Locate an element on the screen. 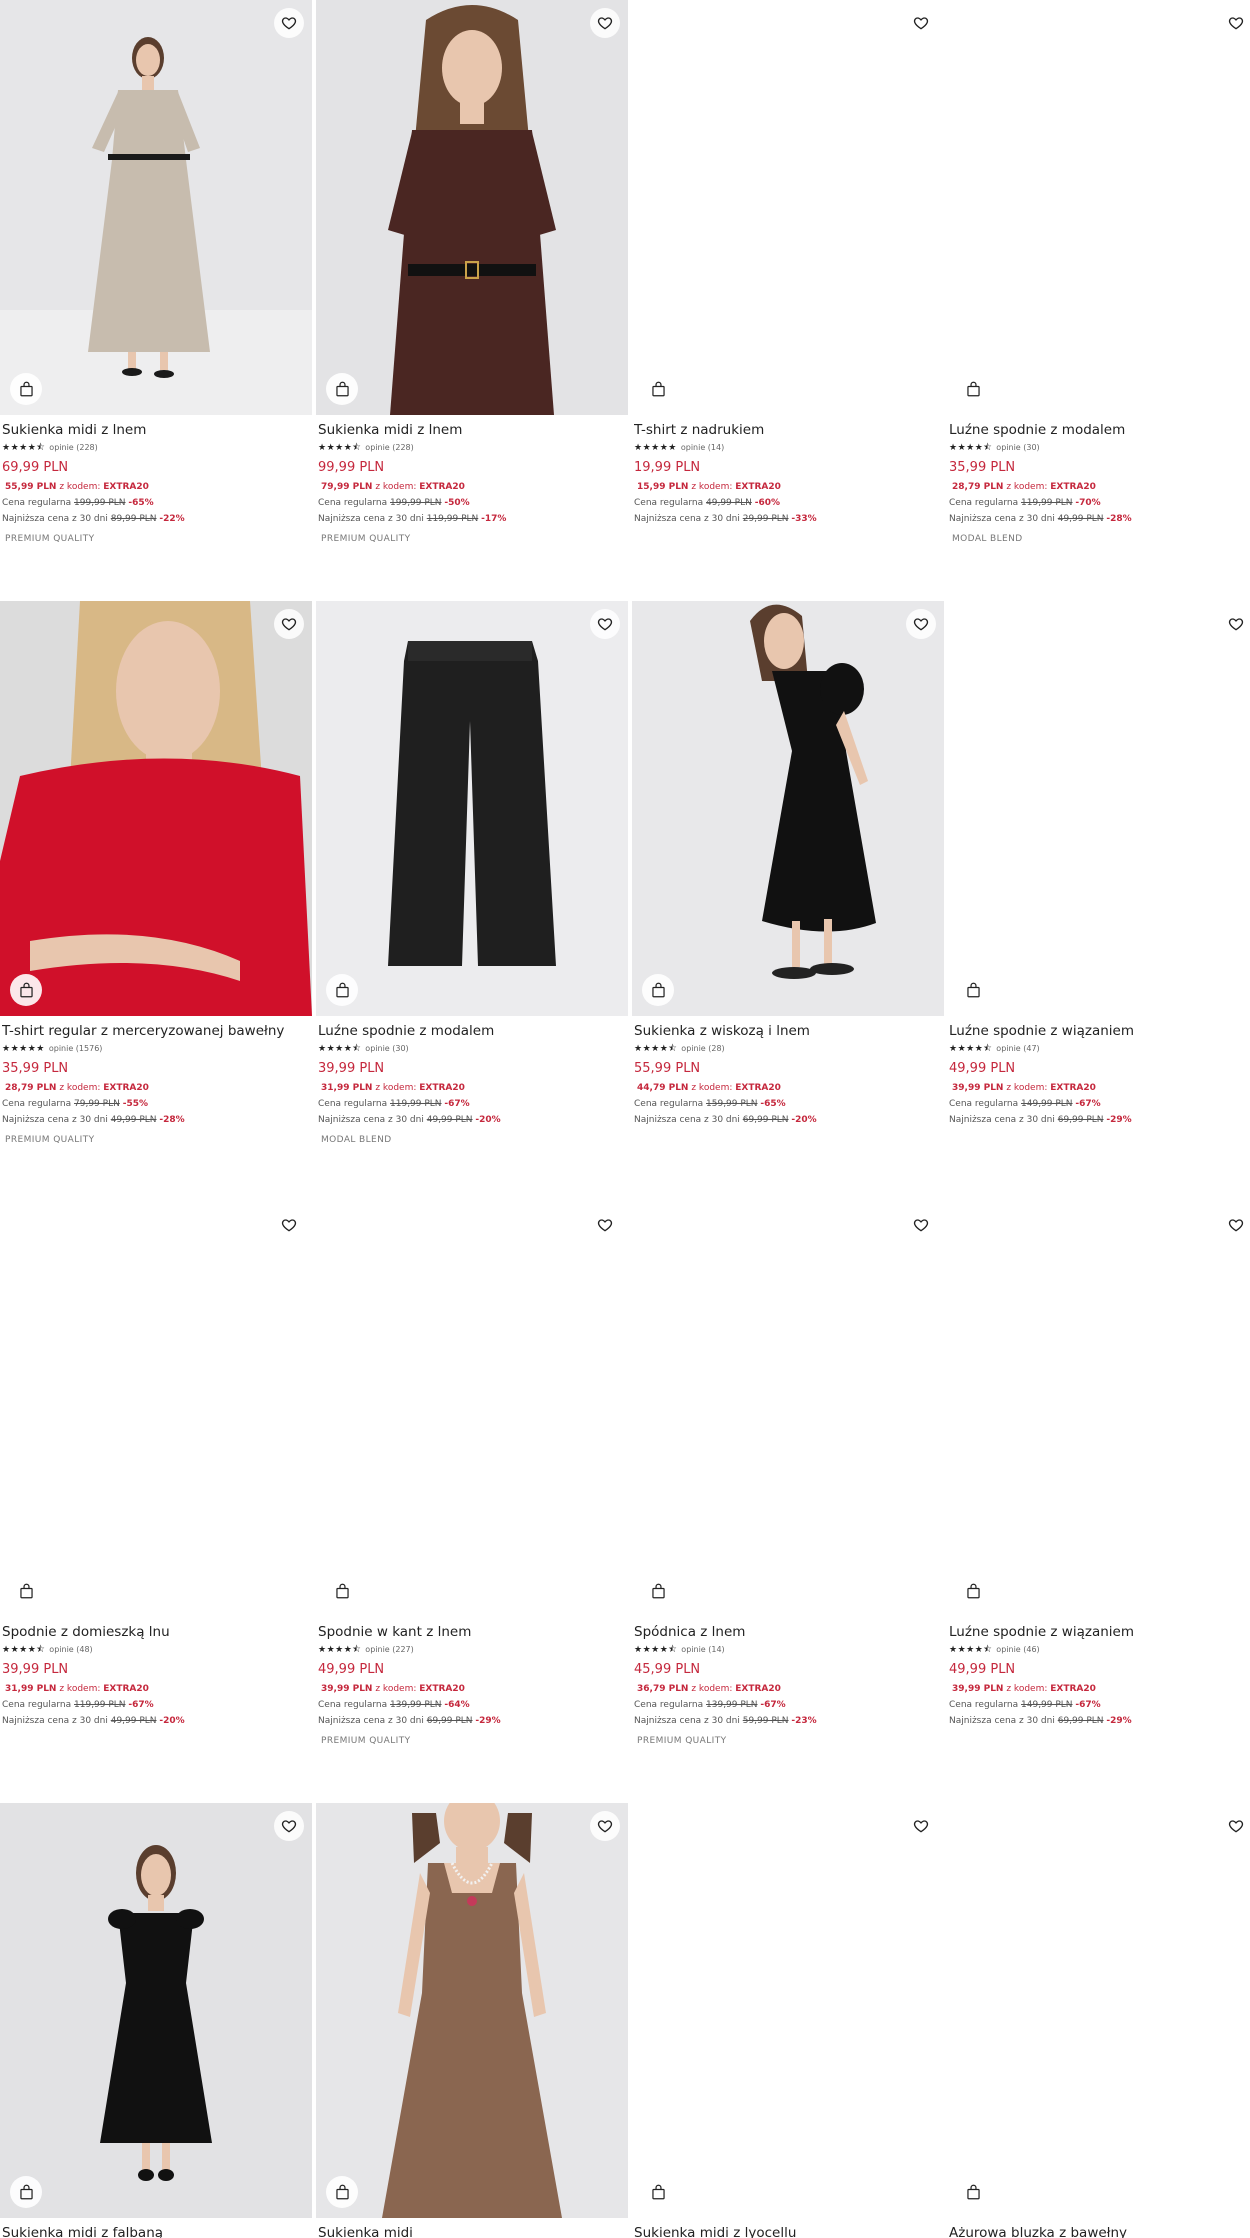  product-card: Sukienka midi z lyocellu is located at coordinates (788, 2020).